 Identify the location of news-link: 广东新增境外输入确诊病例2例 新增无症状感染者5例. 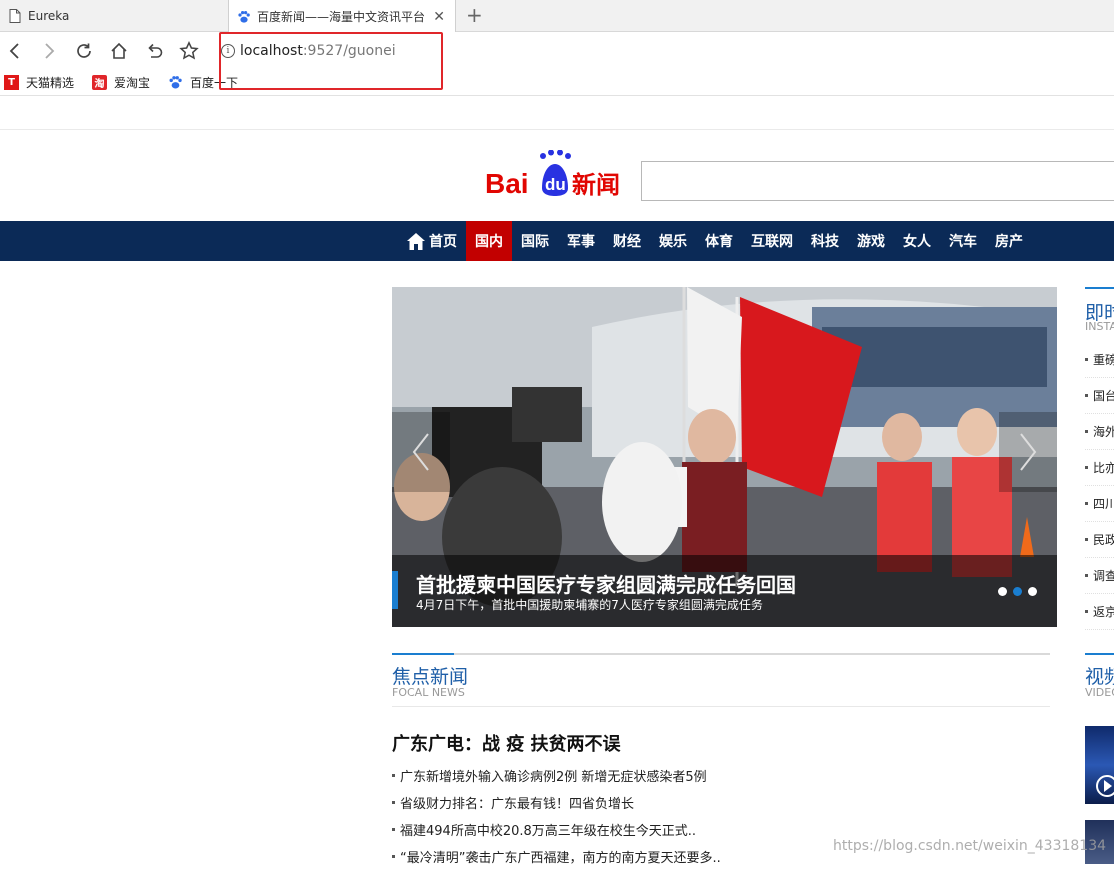
(553, 775).